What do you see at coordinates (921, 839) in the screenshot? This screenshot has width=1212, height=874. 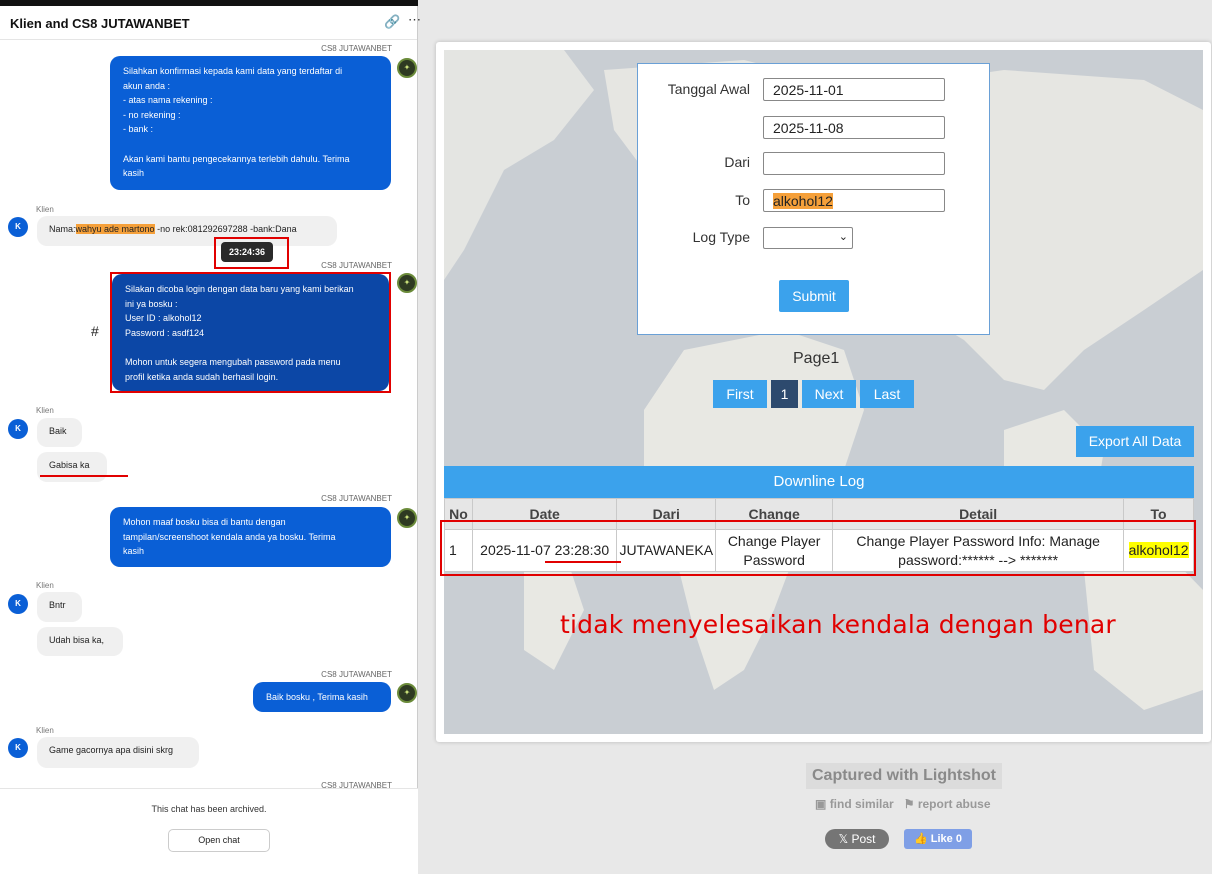 I see `thumbs-up-icon: 👍` at bounding box center [921, 839].